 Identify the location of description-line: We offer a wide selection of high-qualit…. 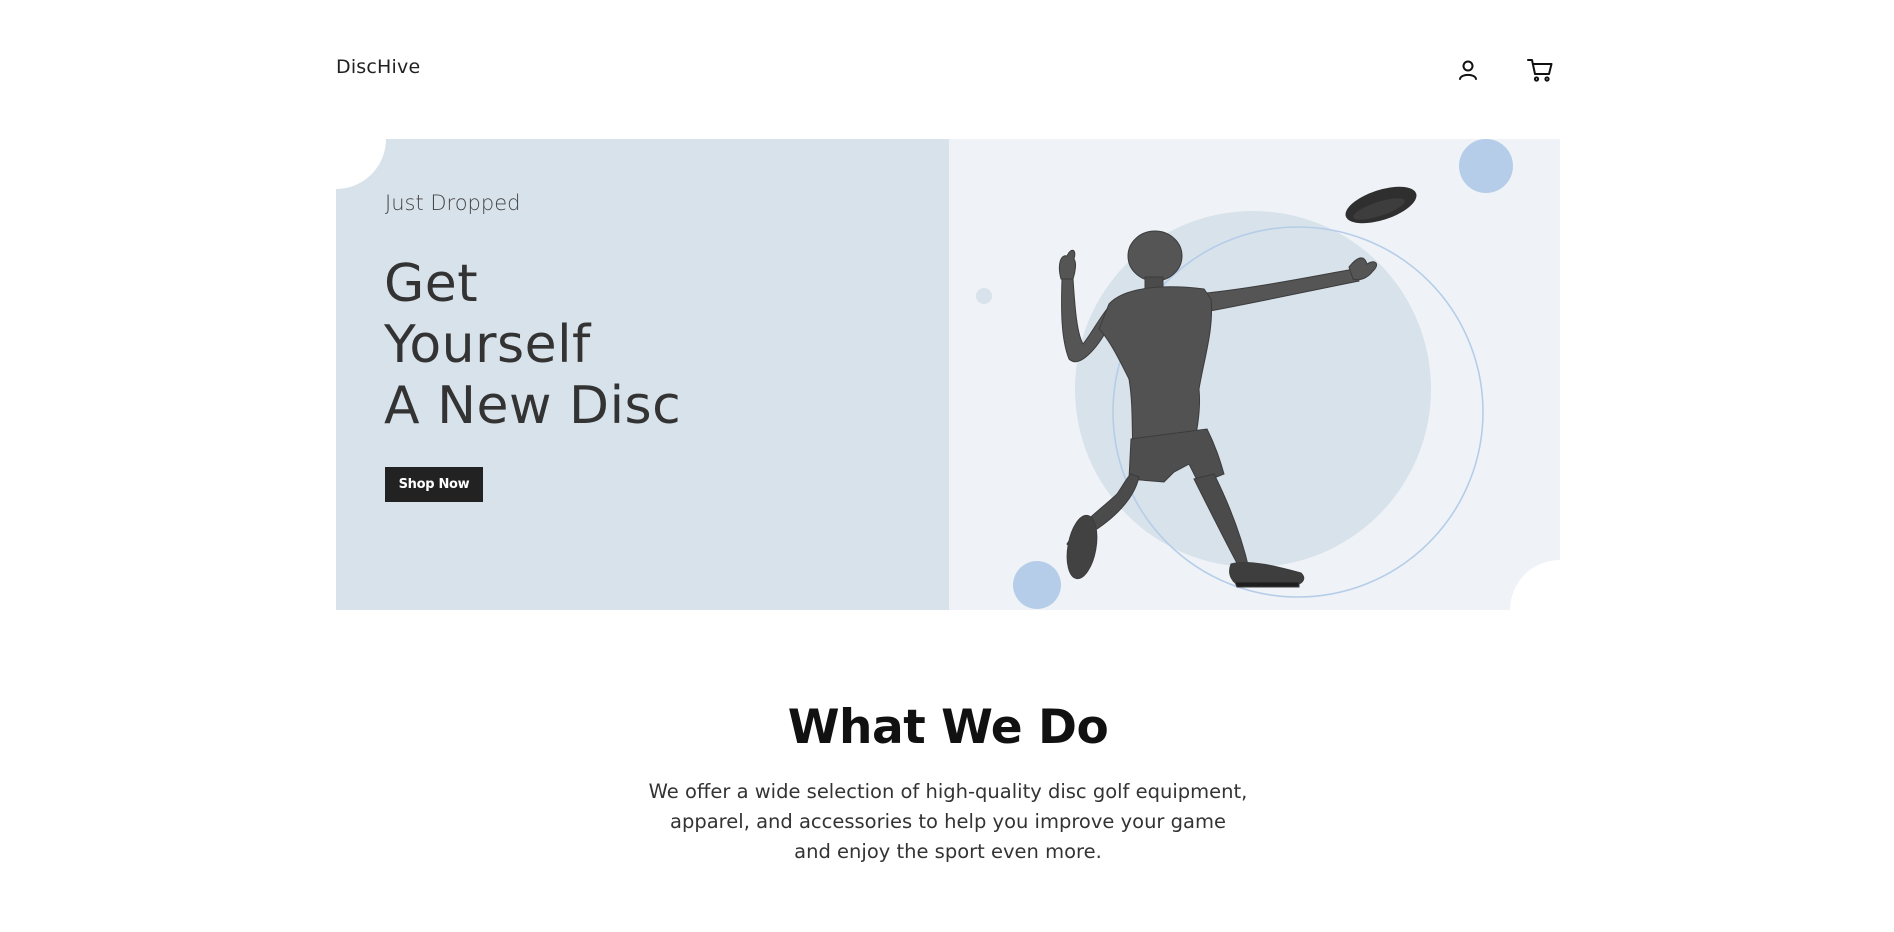
(948, 791).